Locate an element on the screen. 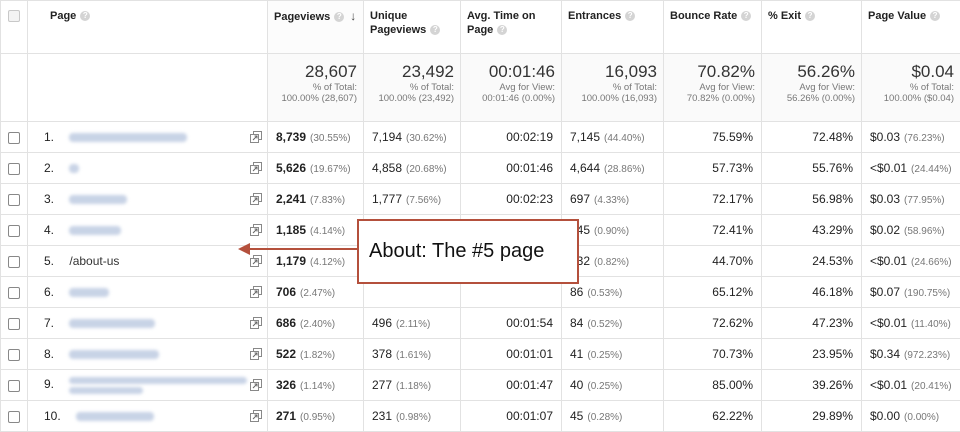 The height and width of the screenshot is (432, 960). page-value-cell: $0.03(76.23%) is located at coordinates (911, 137).